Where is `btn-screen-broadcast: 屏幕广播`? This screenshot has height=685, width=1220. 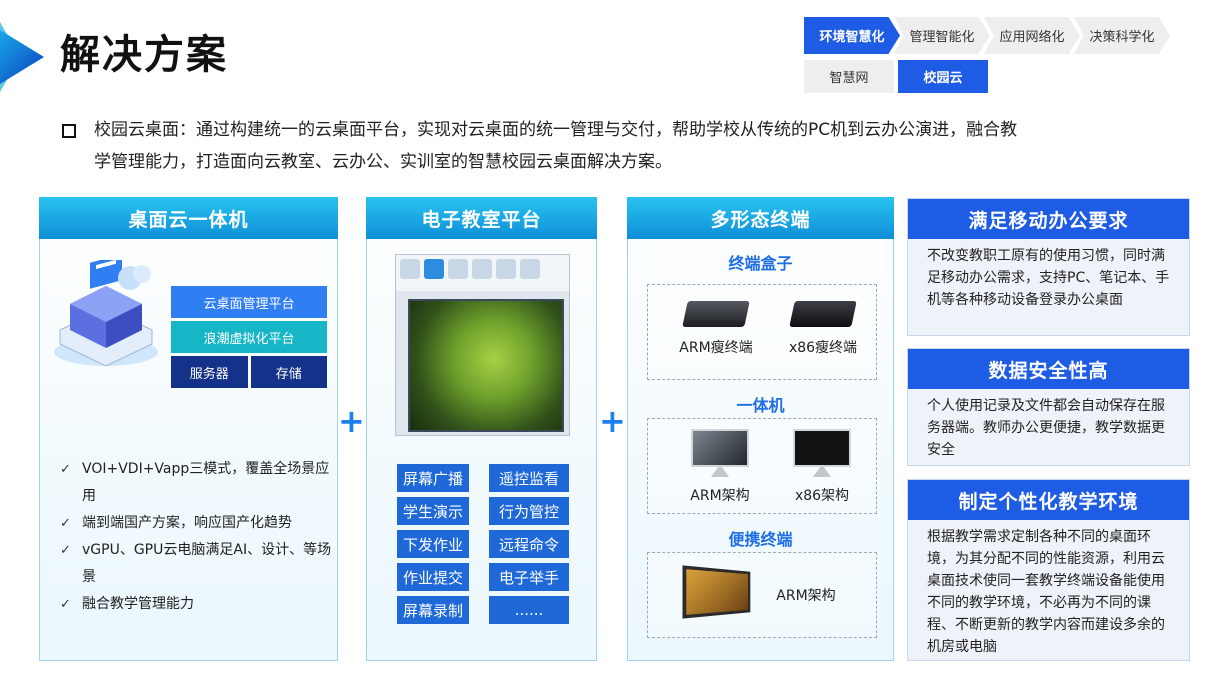
btn-screen-broadcast: 屏幕广播 is located at coordinates (433, 478).